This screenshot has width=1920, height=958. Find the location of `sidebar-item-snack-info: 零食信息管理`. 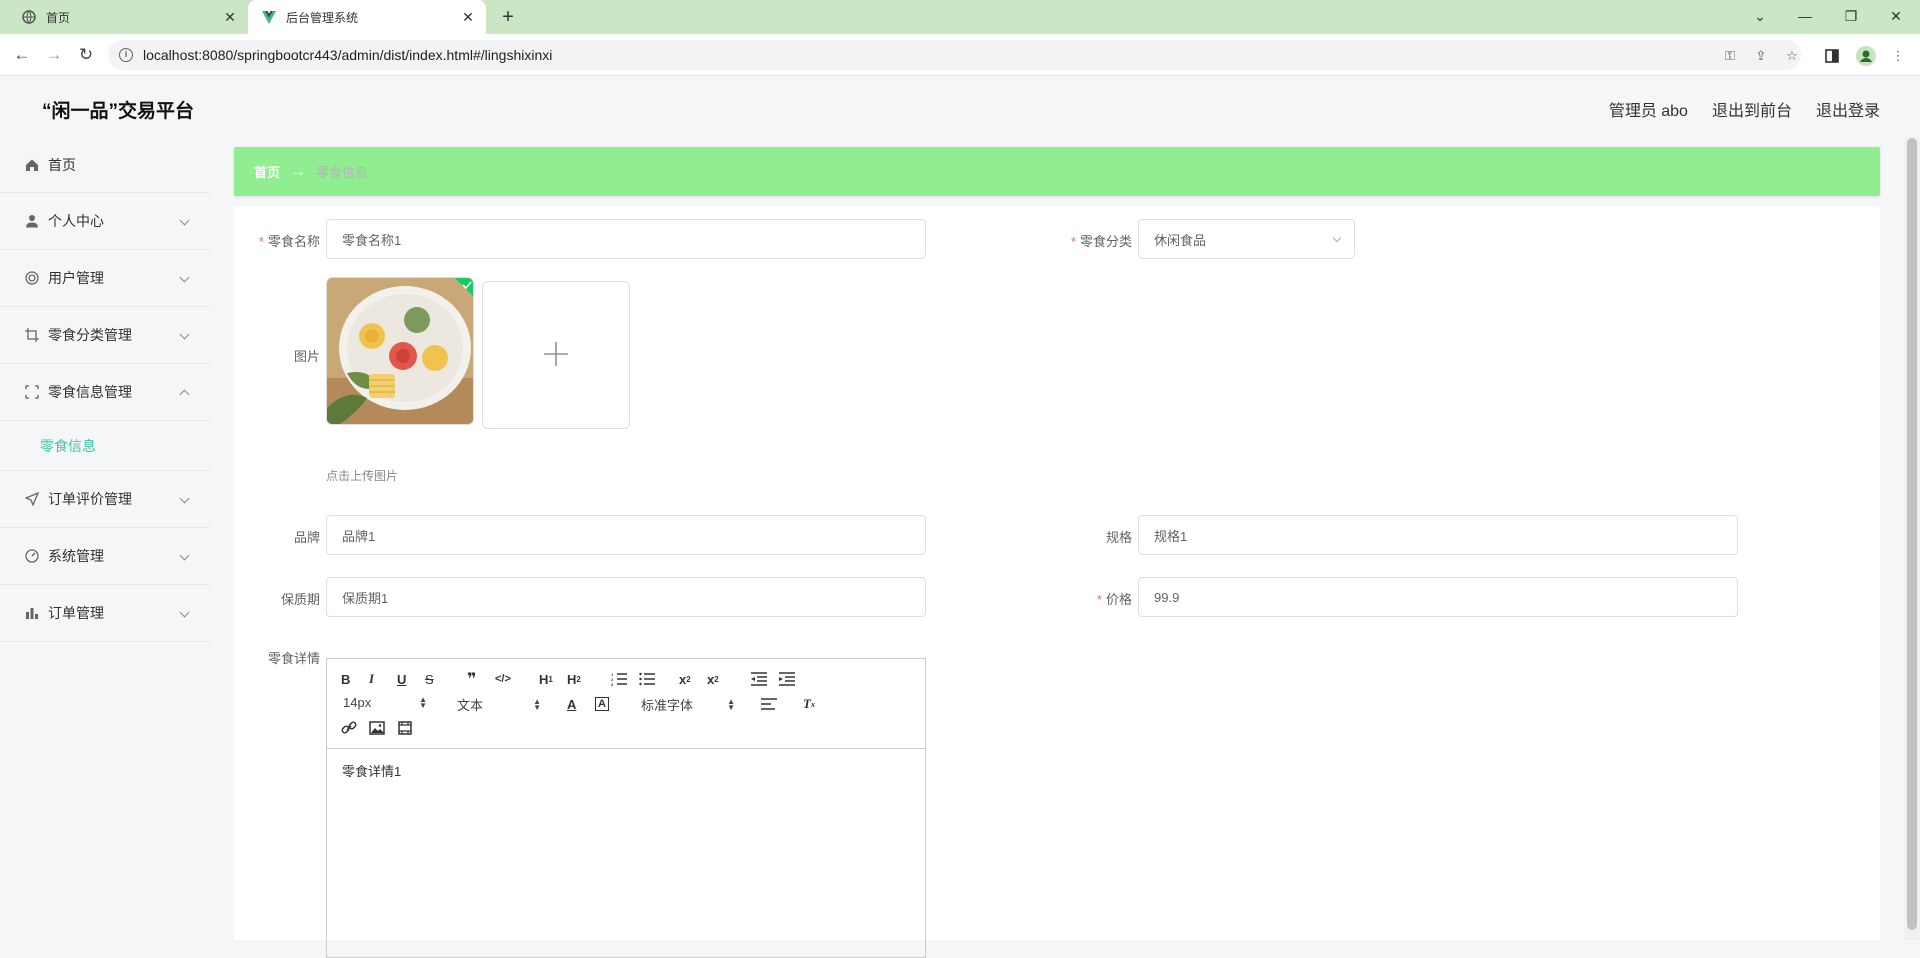

sidebar-item-snack-info: 零食信息管理 is located at coordinates (105, 392).